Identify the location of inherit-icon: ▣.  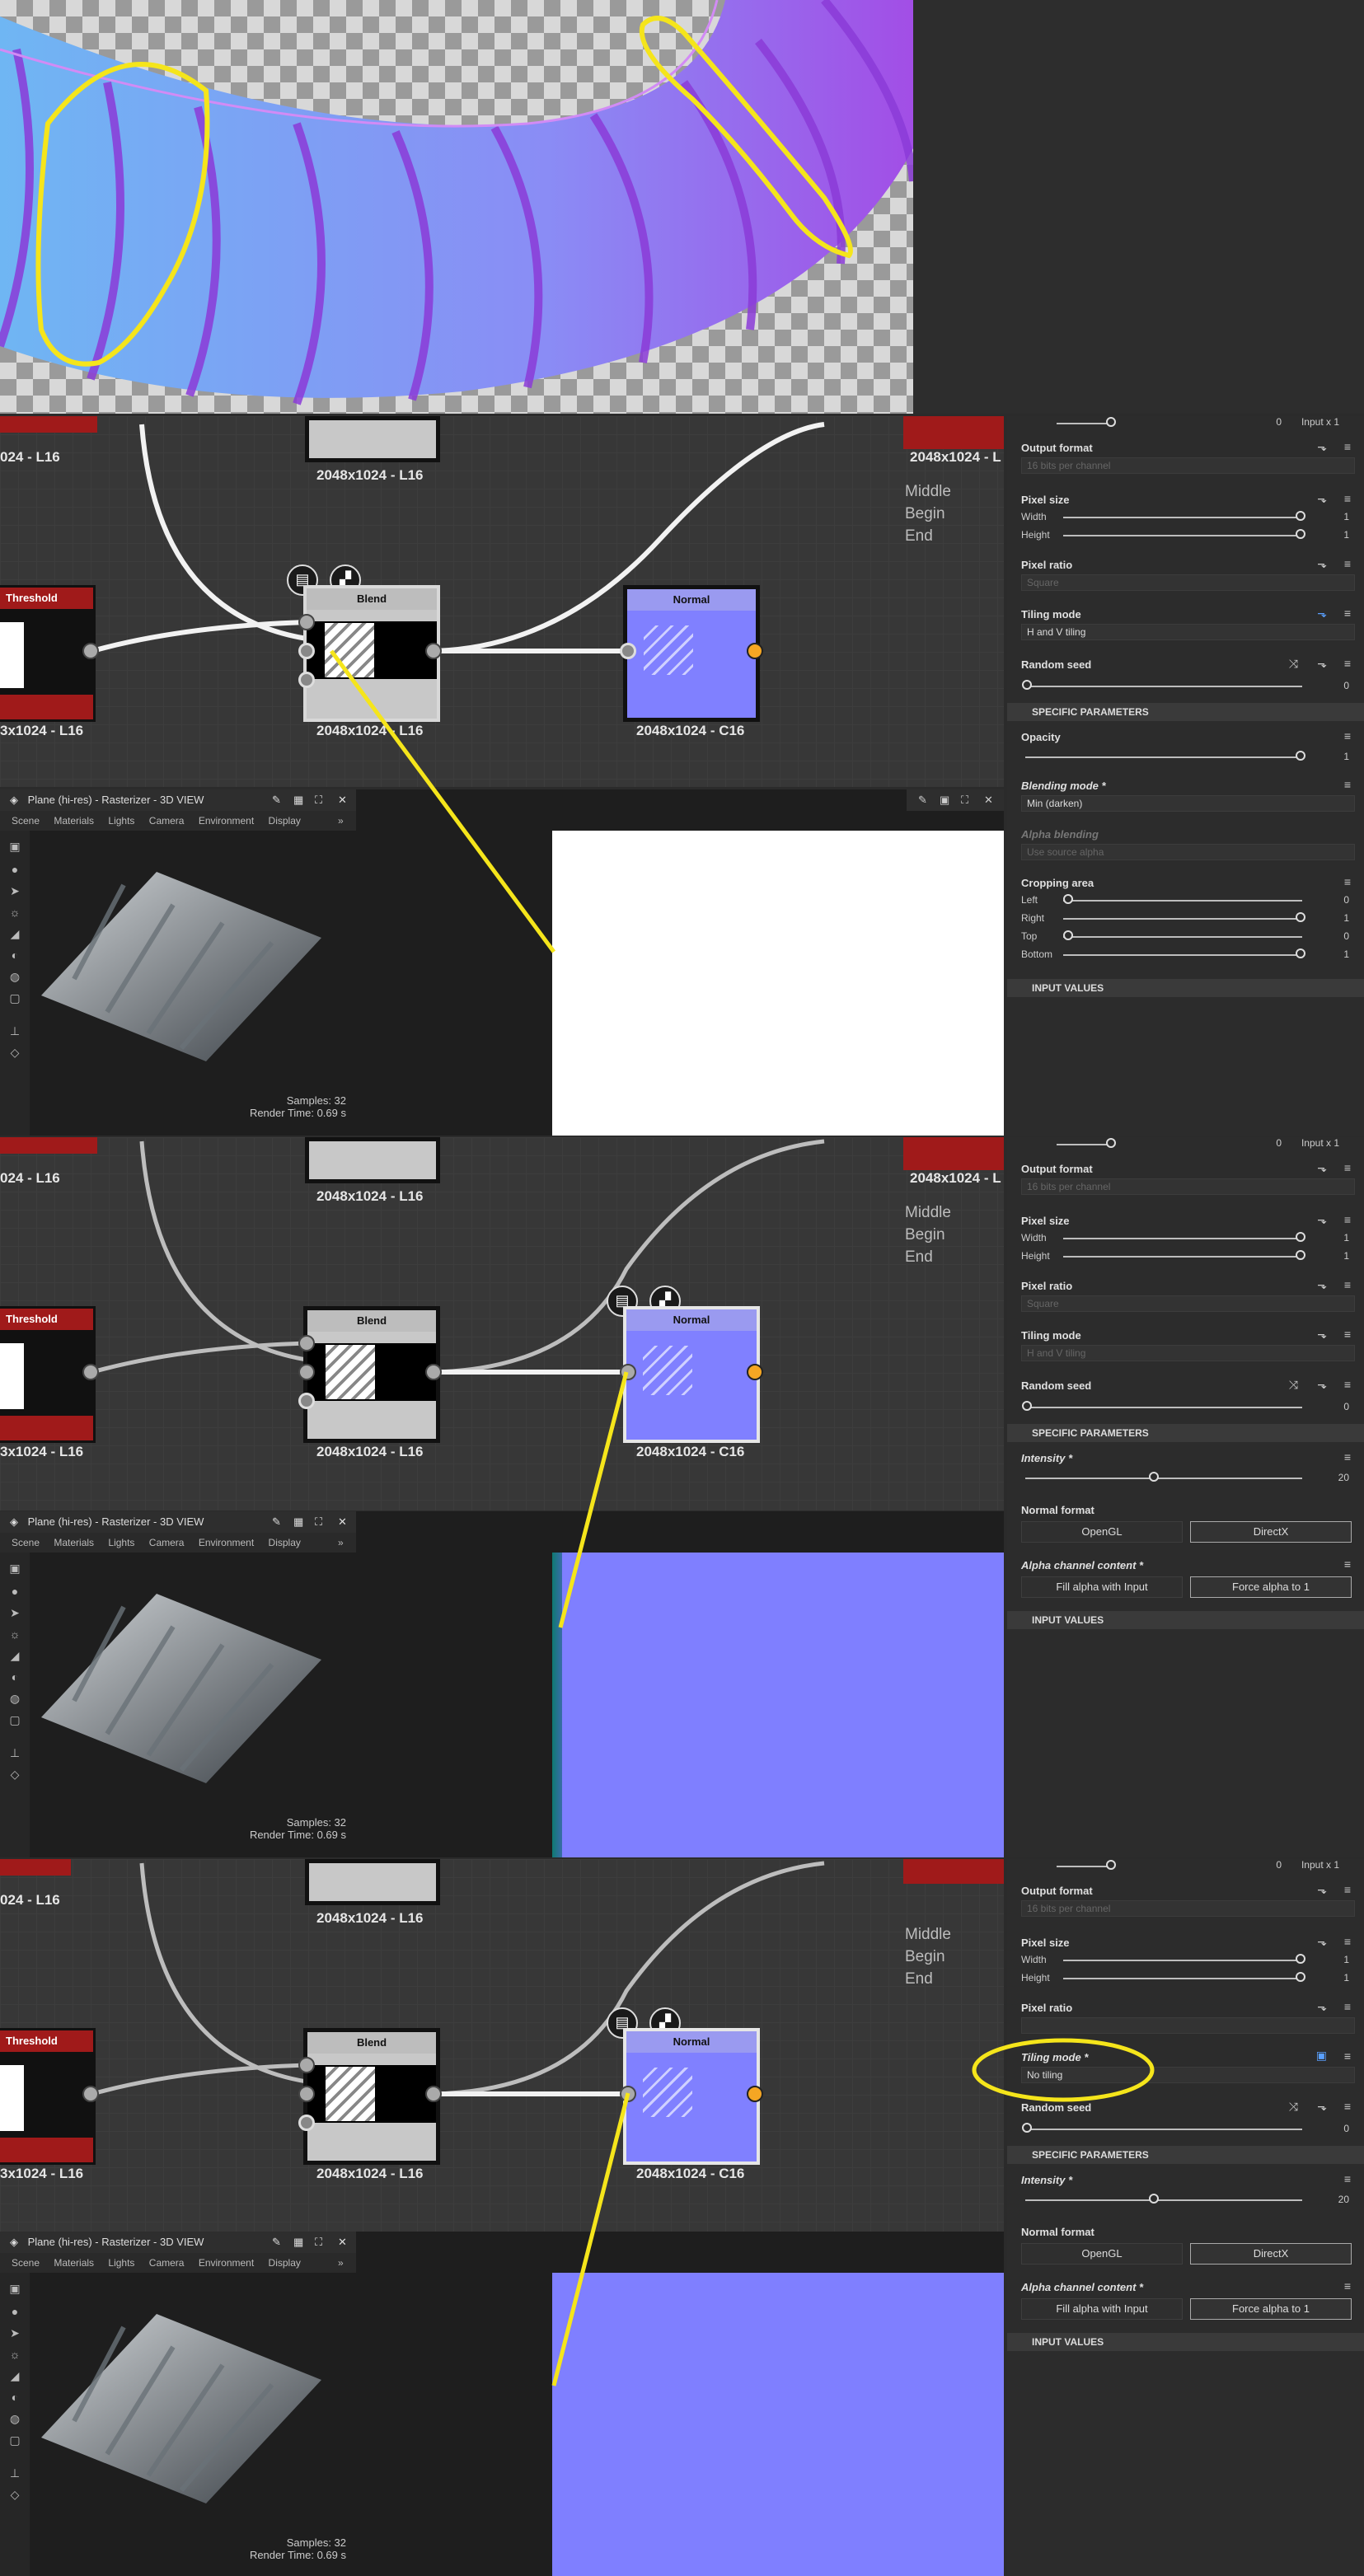
(1321, 2056).